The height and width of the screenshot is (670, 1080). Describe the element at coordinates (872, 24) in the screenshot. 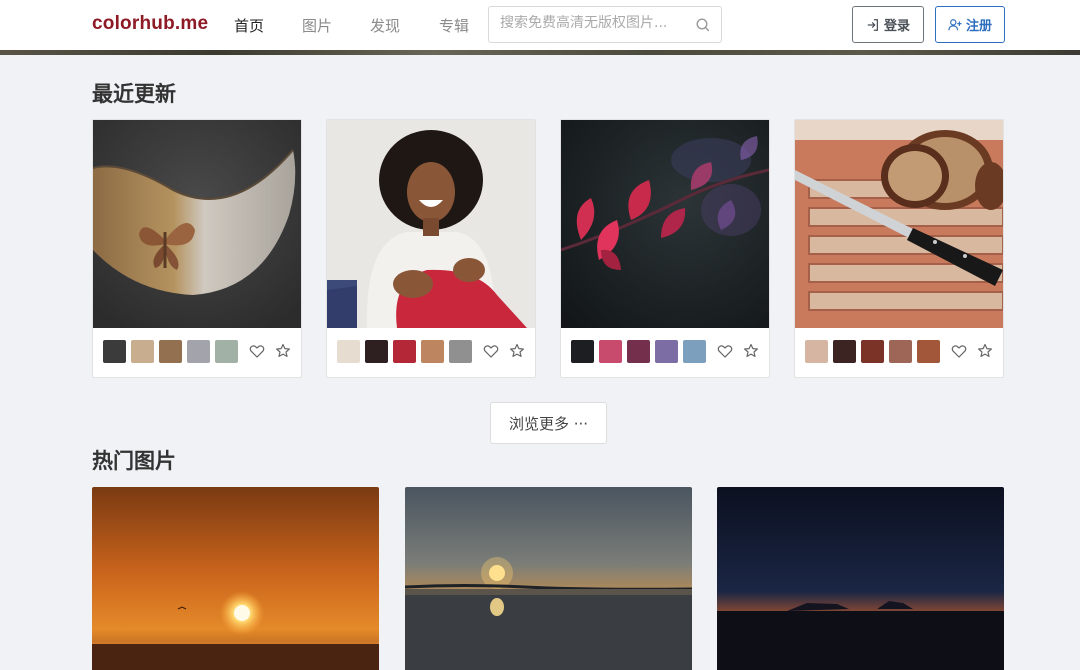

I see `login-icon` at that location.